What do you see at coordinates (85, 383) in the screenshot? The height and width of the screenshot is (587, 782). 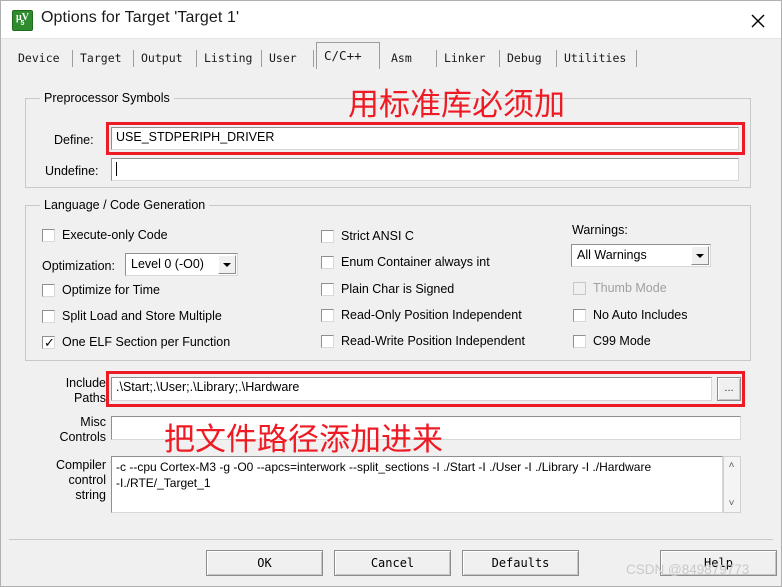 I see `include-paths-label-line1: Include` at bounding box center [85, 383].